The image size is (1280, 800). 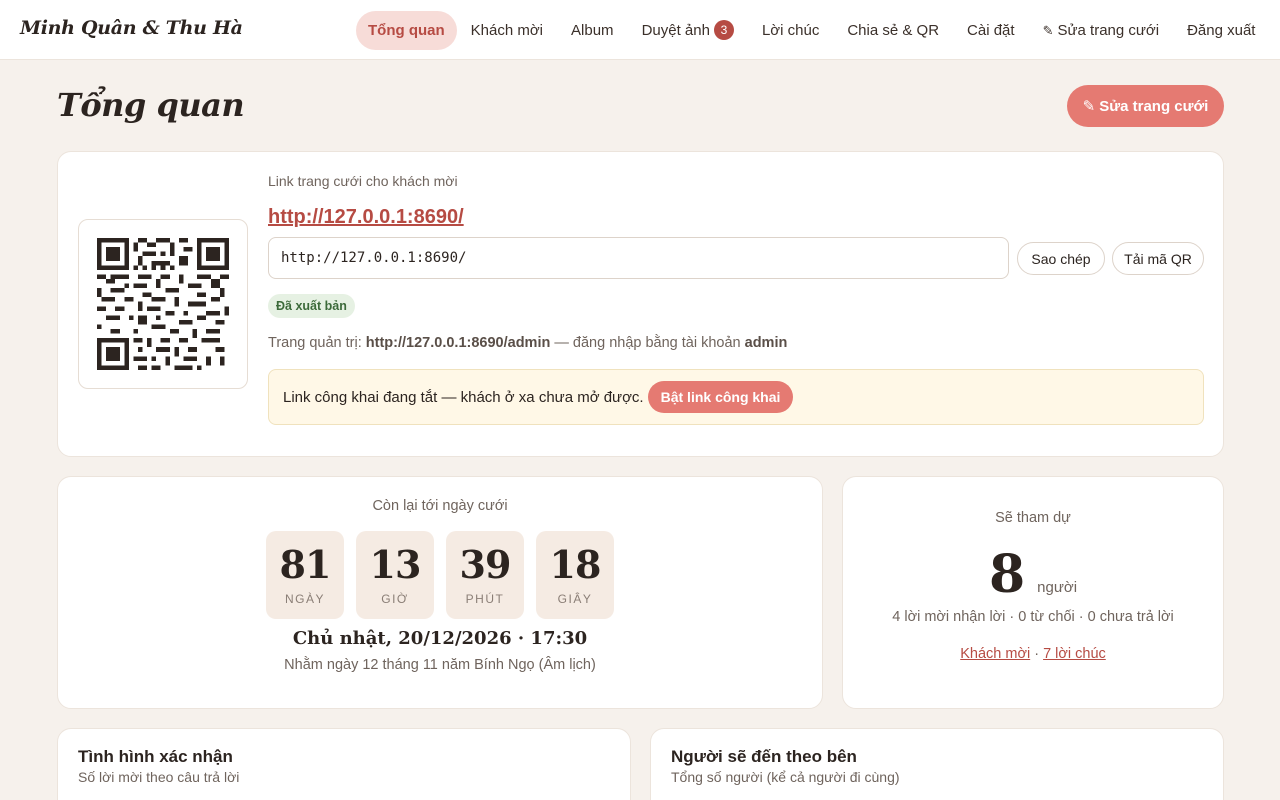 What do you see at coordinates (305, 564) in the screenshot?
I see `countdown-value: 81` at bounding box center [305, 564].